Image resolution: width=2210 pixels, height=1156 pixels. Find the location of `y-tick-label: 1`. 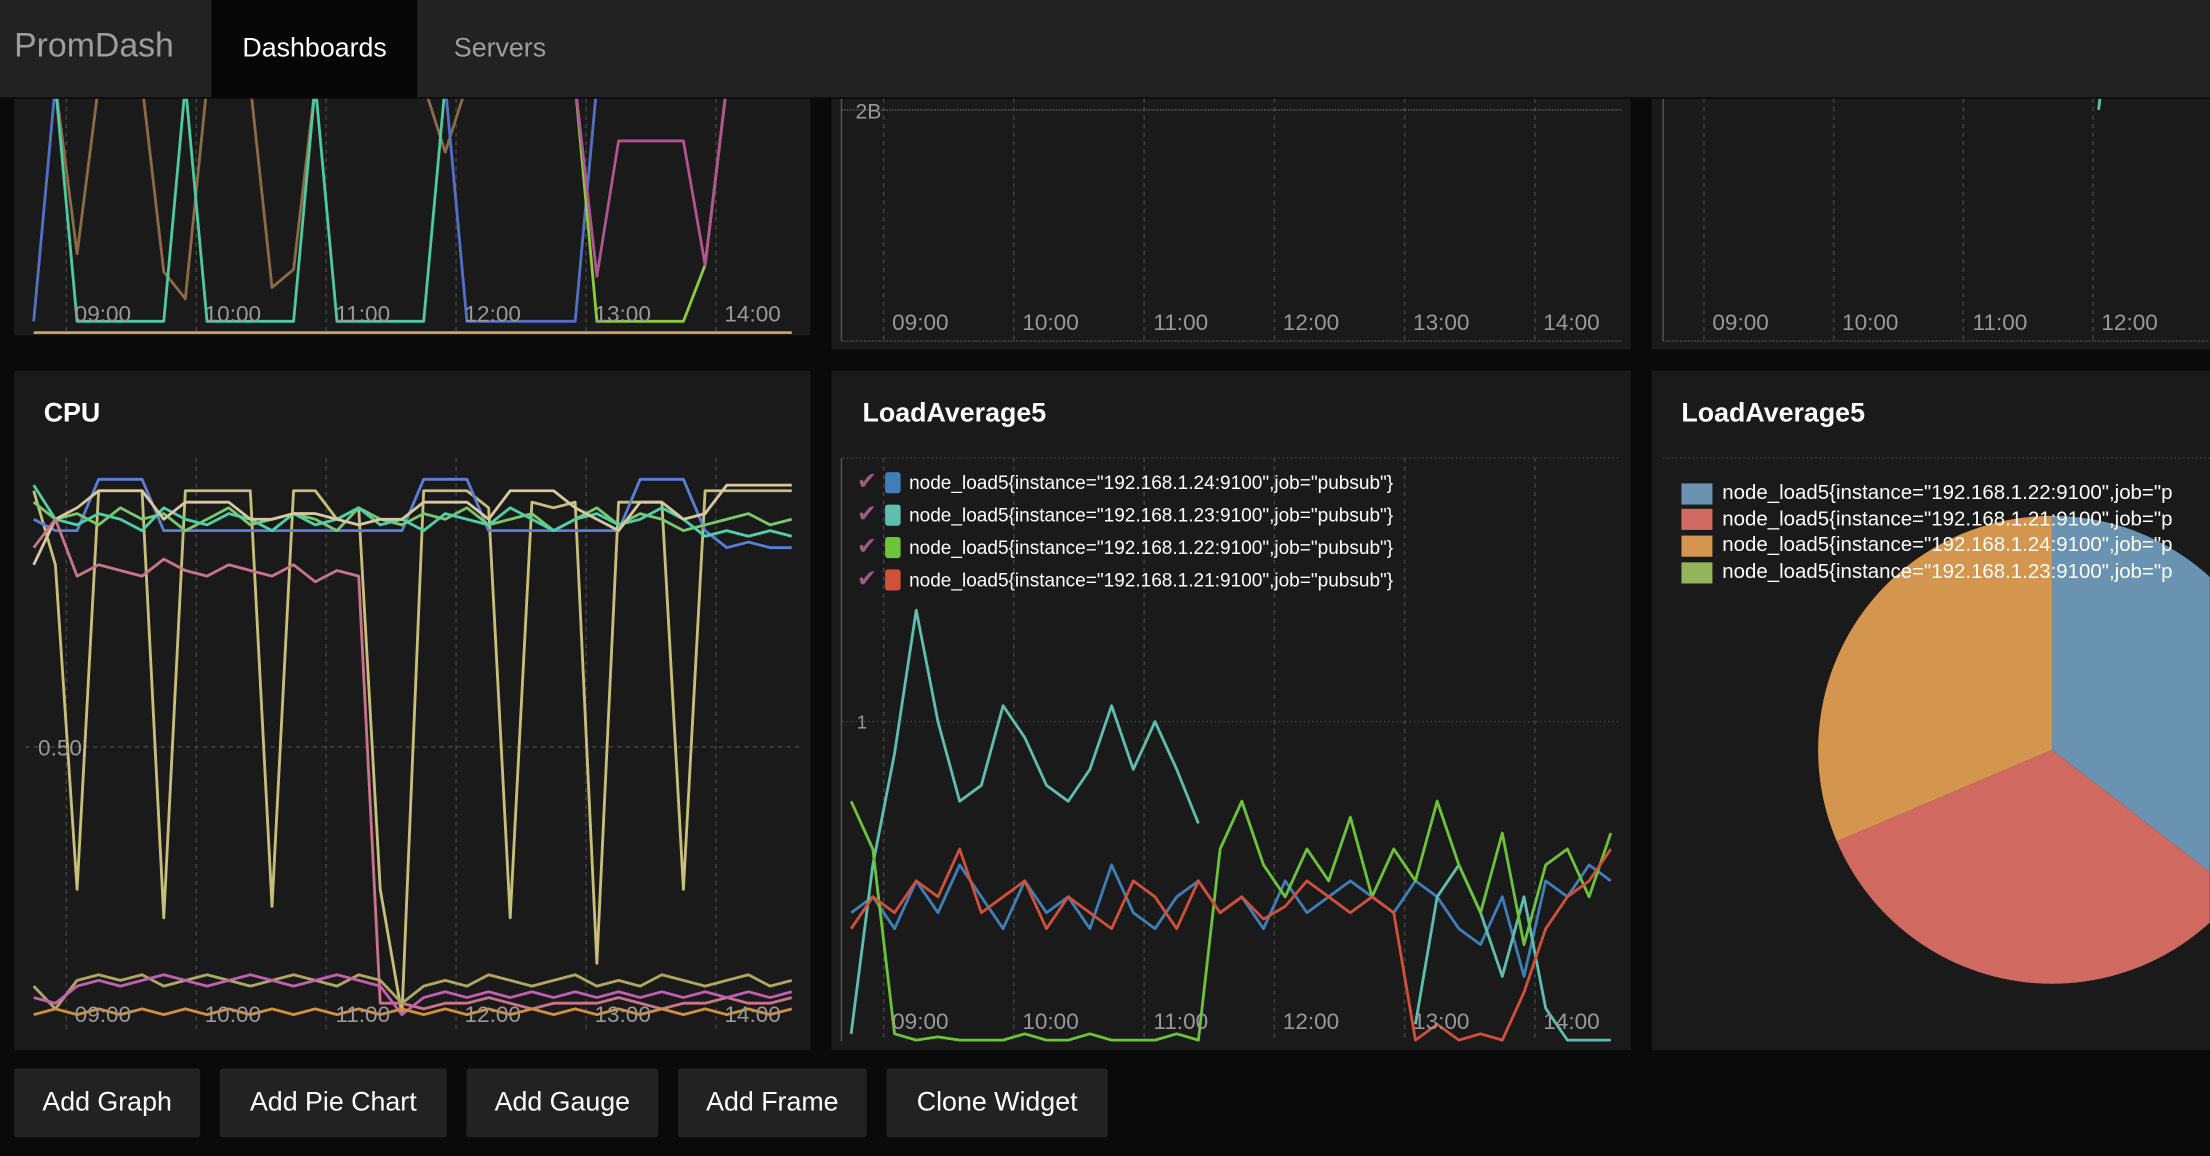

y-tick-label: 1 is located at coordinates (862, 722).